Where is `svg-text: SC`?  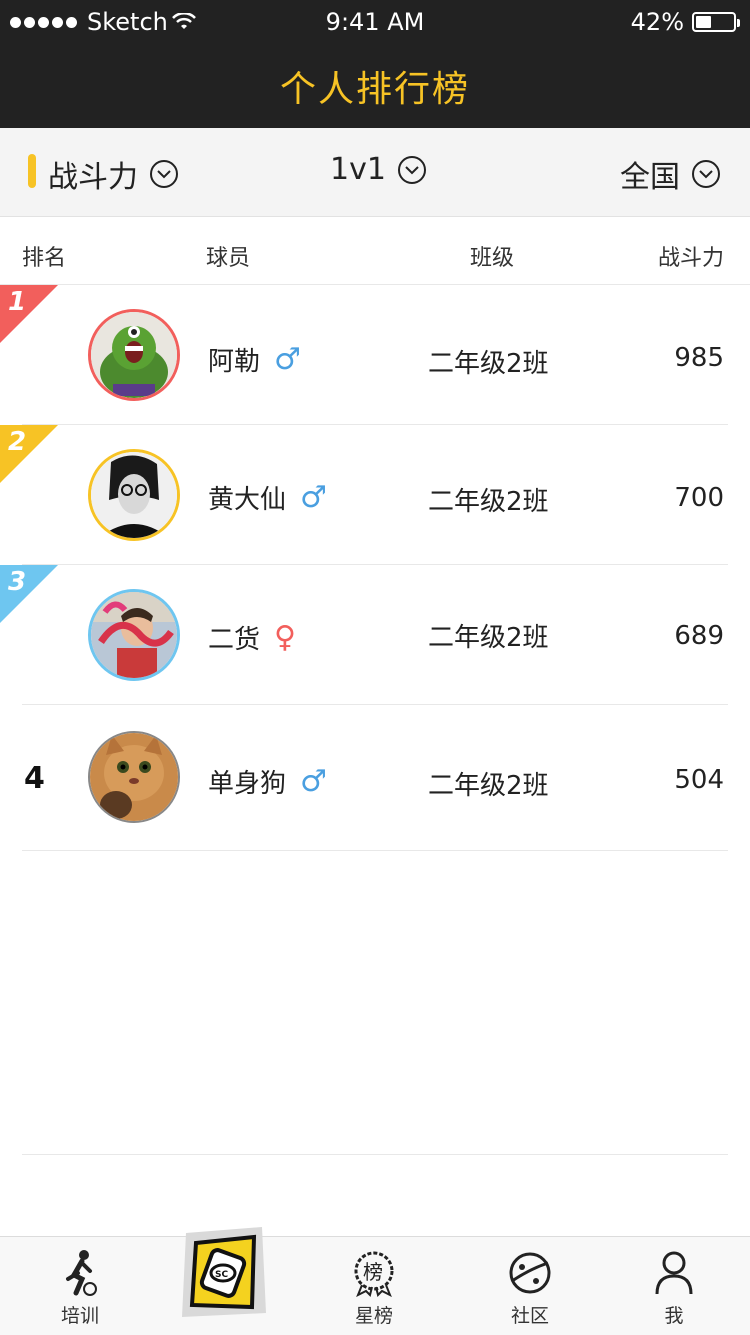 svg-text: SC is located at coordinates (221, 1275).